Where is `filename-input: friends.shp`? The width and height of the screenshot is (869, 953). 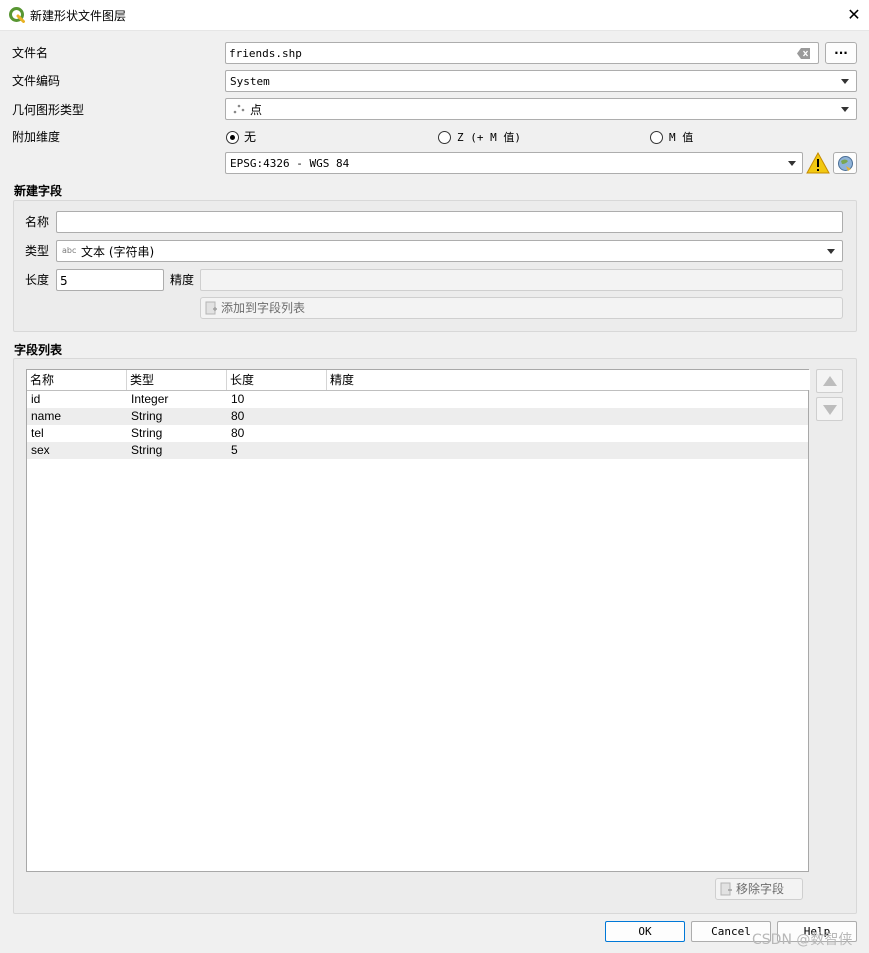
filename-input: friends.shp is located at coordinates (522, 53).